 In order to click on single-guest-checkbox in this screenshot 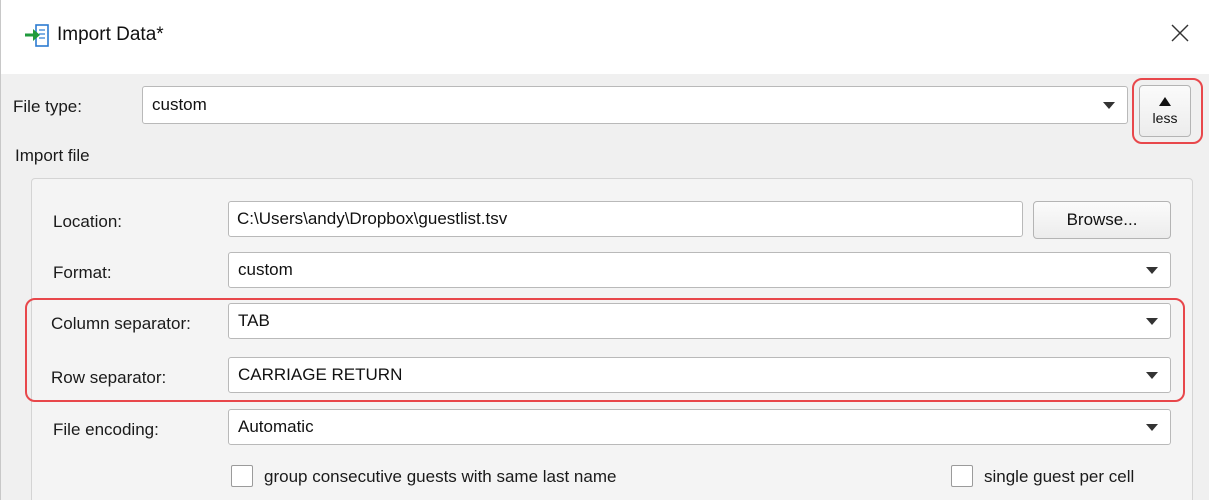, I will do `click(962, 476)`.